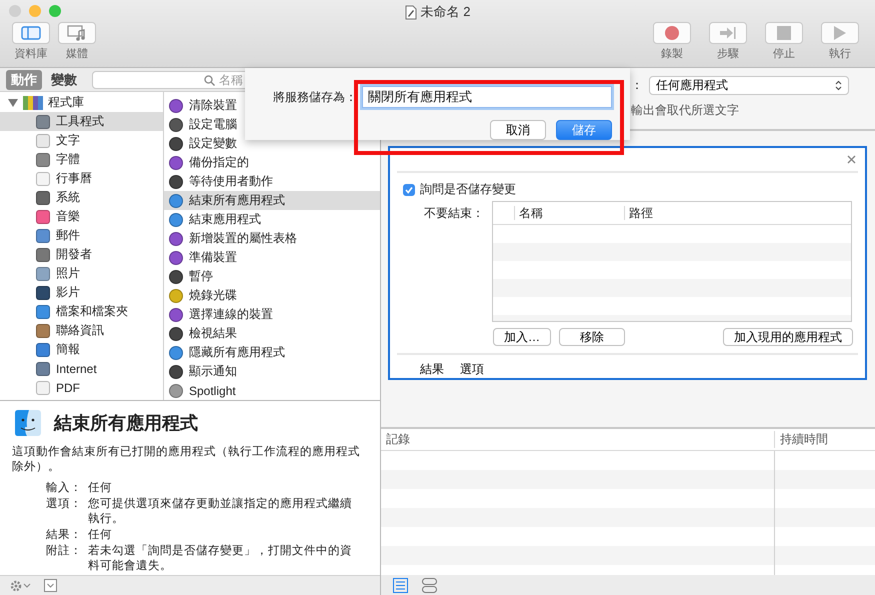 This screenshot has width=875, height=595. Describe the element at coordinates (186, 460) in the screenshot. I see `action-summary: 這項動作會結束所有已打開的應用程式（執行工作流程的應用程式除外）。` at that location.